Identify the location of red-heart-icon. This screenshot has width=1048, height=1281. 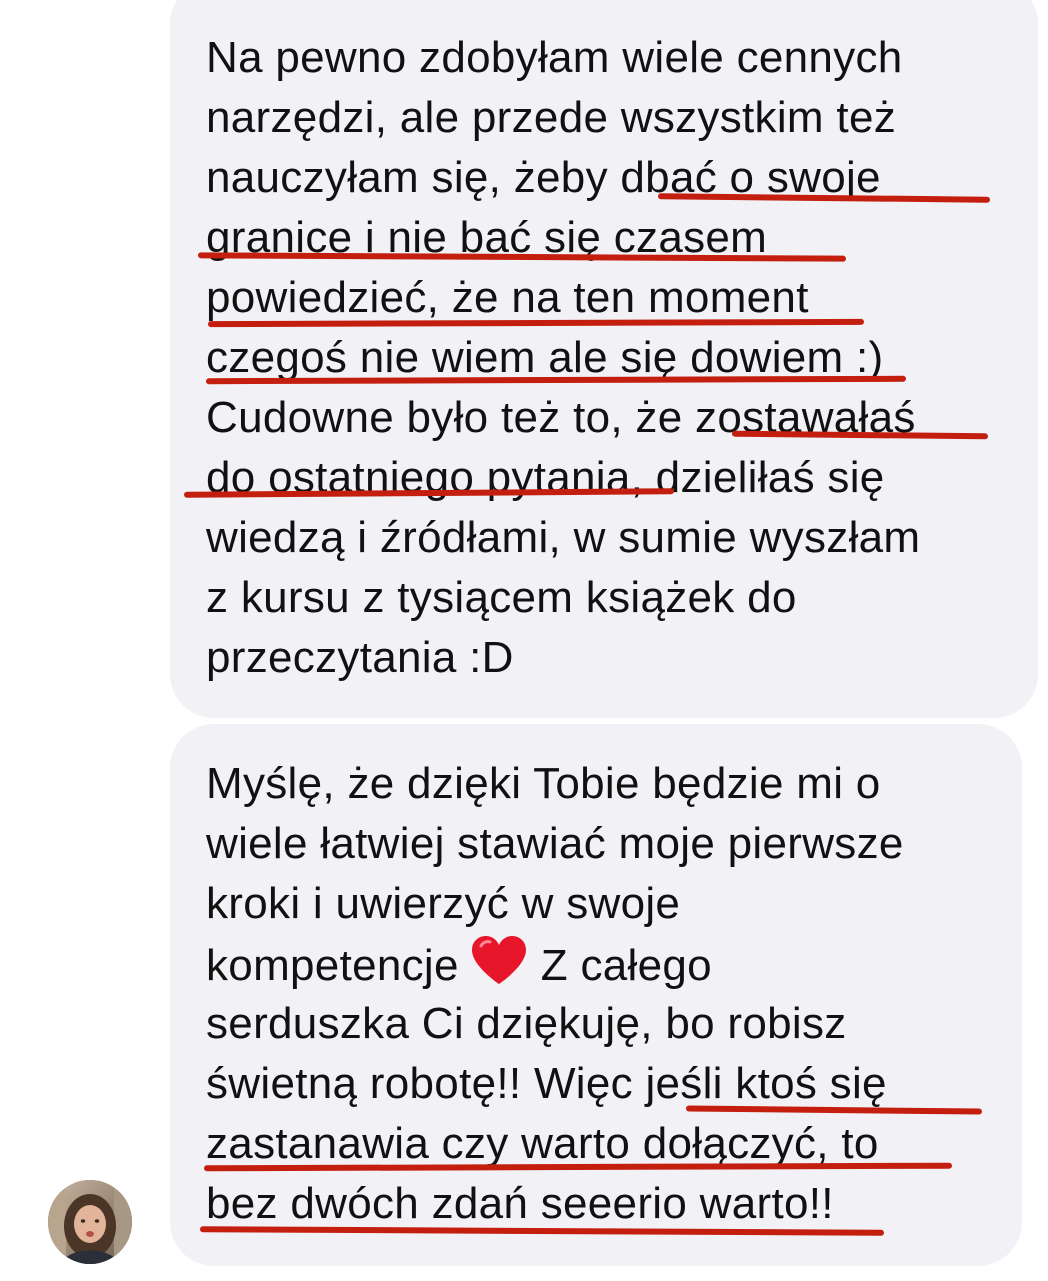
(498, 960).